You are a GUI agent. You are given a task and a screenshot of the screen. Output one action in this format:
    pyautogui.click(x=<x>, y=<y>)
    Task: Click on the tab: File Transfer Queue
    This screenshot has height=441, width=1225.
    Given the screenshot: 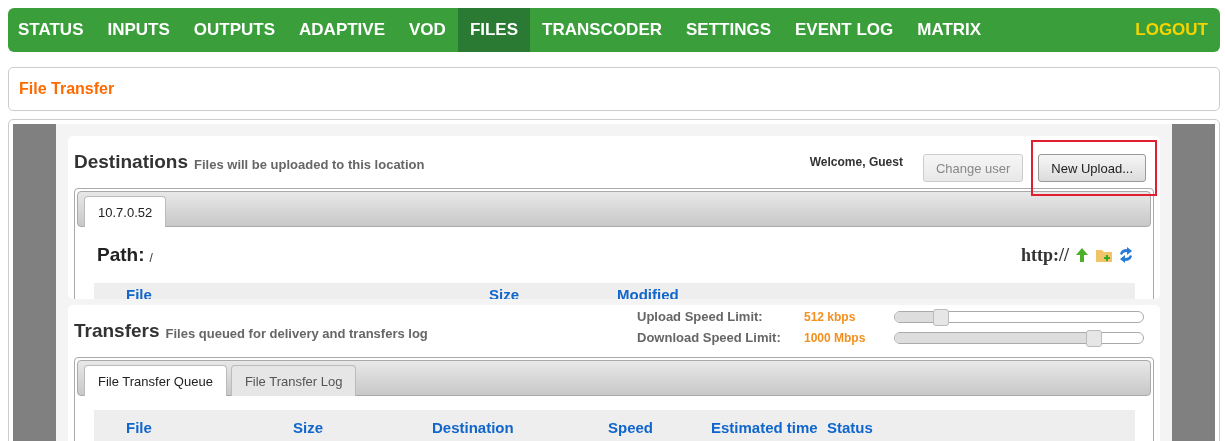 What is the action you would take?
    pyautogui.click(x=155, y=380)
    